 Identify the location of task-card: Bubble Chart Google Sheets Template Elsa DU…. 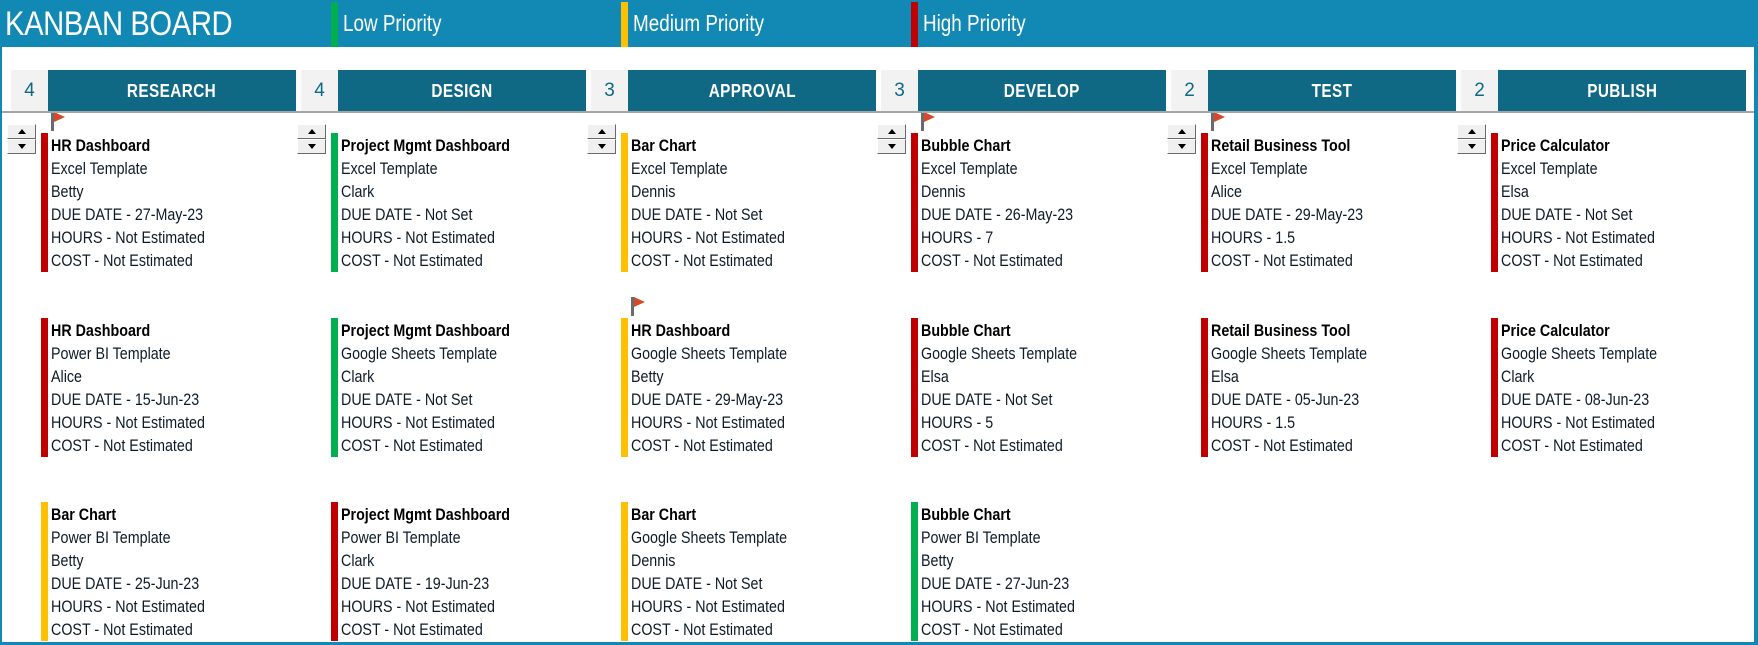
(1048, 387).